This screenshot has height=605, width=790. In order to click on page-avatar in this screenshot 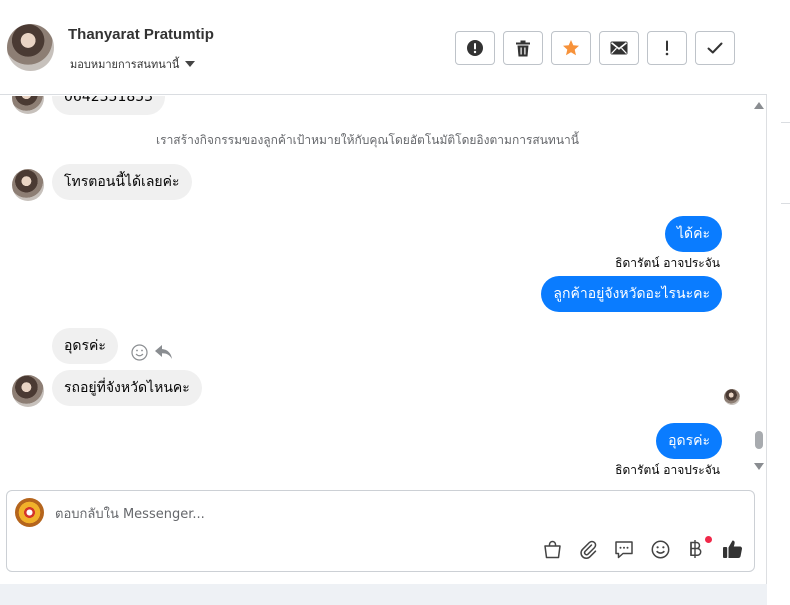, I will do `click(29, 512)`.